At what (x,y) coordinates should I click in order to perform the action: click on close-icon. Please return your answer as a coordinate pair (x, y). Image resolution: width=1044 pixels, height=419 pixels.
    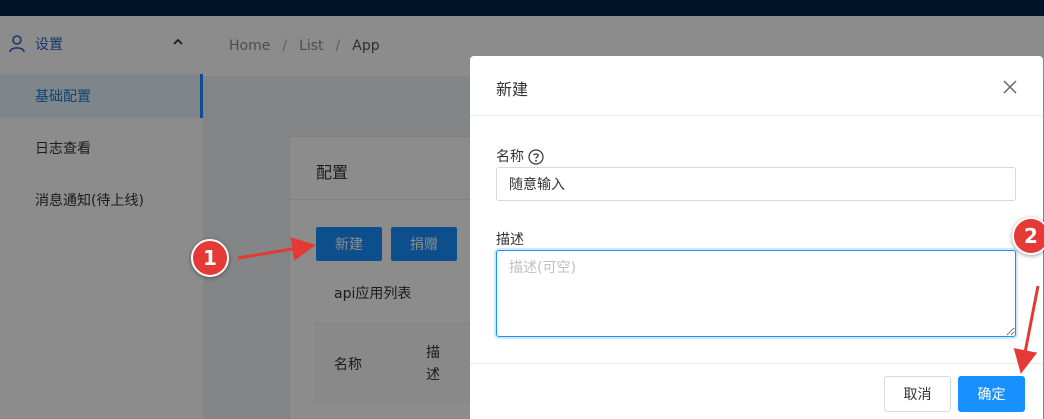
    Looking at the image, I should click on (1010, 87).